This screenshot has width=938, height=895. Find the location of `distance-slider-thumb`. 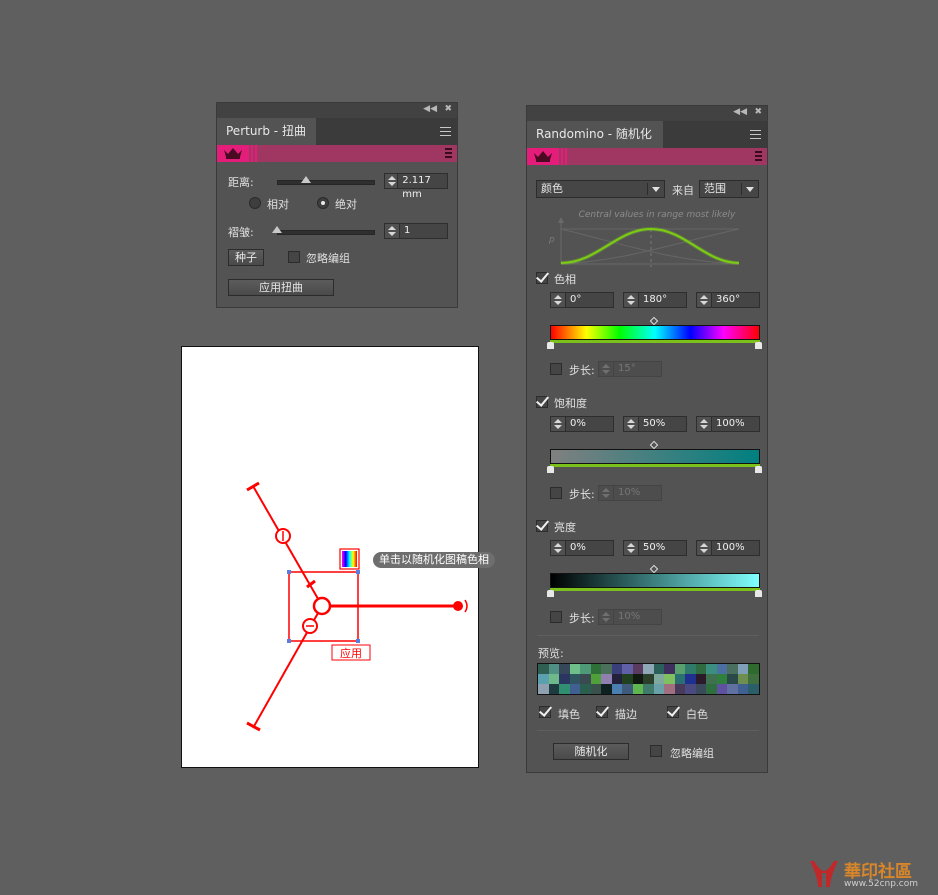

distance-slider-thumb is located at coordinates (306, 179).